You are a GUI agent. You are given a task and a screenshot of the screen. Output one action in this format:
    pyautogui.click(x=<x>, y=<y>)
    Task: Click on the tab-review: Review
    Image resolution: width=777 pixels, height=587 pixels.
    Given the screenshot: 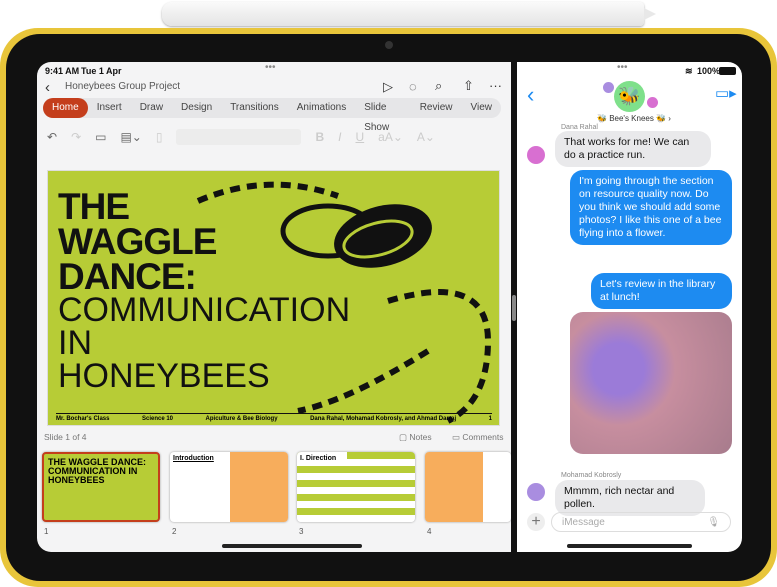 What is the action you would take?
    pyautogui.click(x=436, y=108)
    